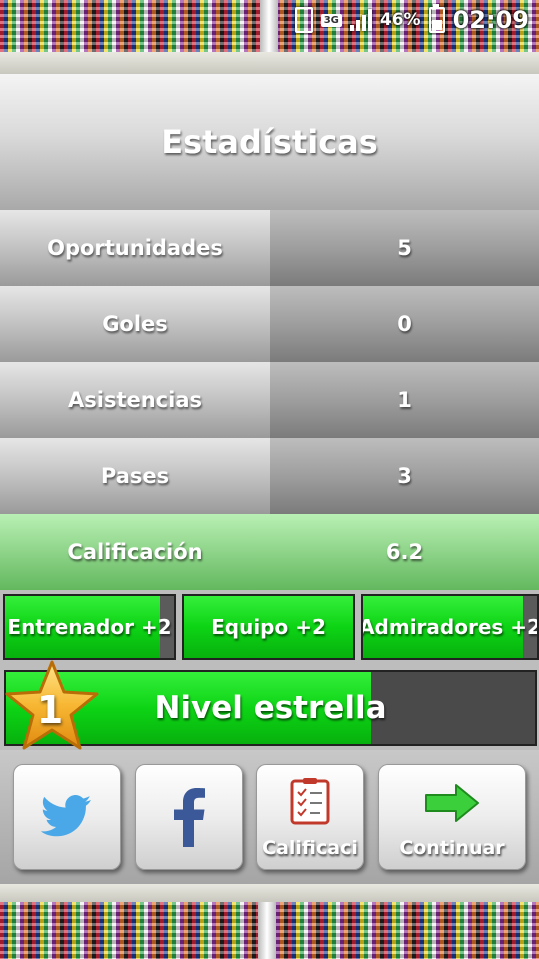 The width and height of the screenshot is (539, 959). I want to click on stat-value: 5, so click(404, 248).